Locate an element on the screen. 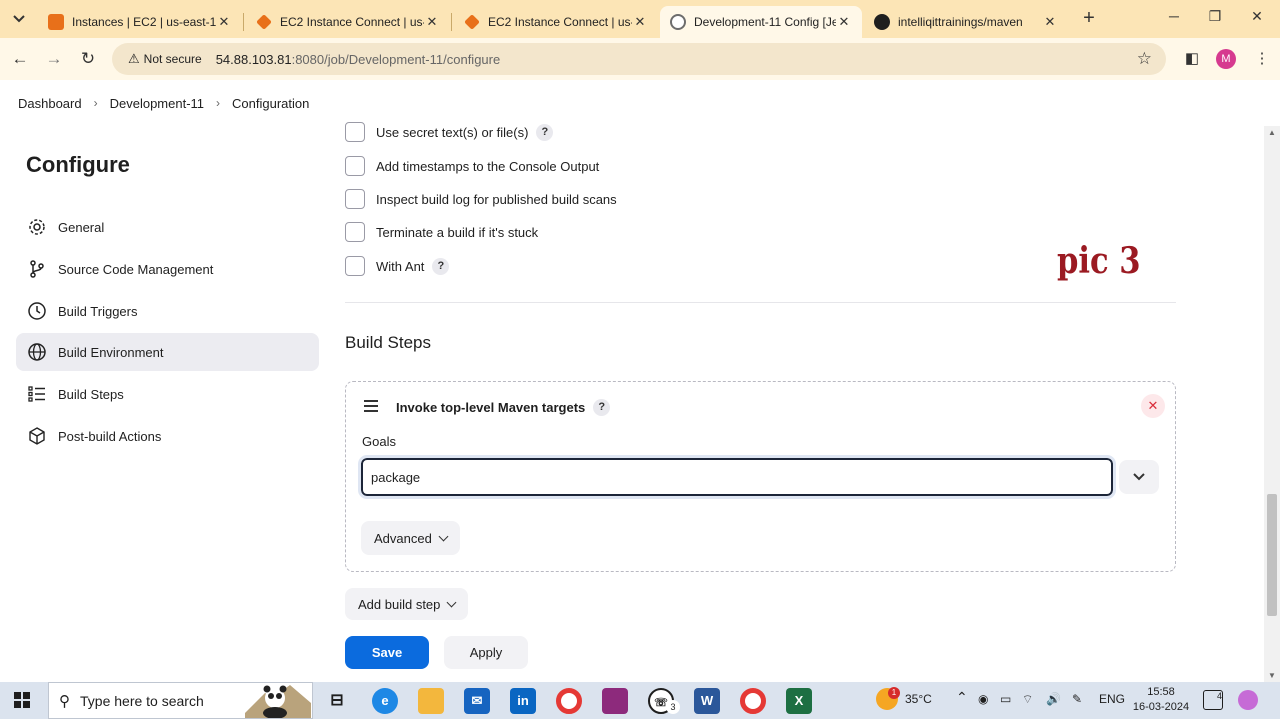 Image resolution: width=1280 pixels, height=719 pixels. remove-step-button: ✕ is located at coordinates (1153, 406).